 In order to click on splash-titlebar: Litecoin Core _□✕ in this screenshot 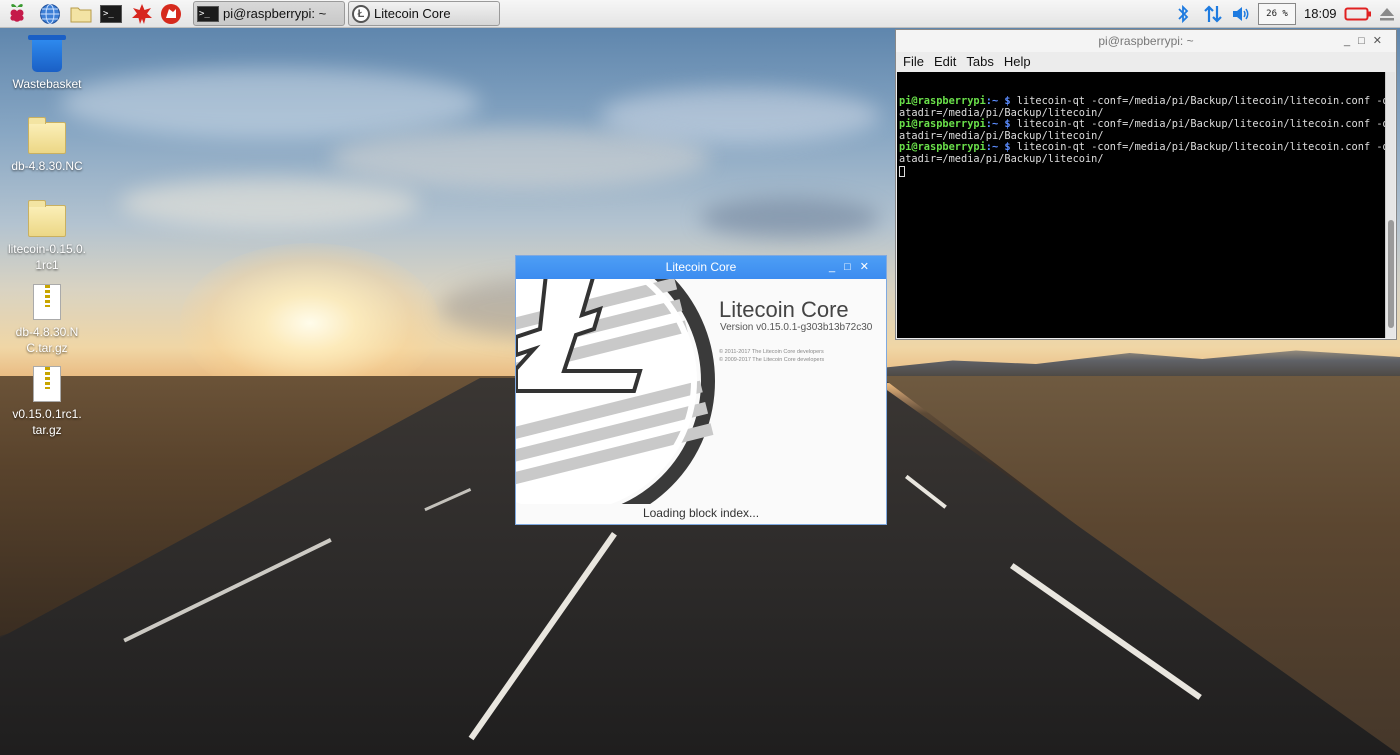, I will do `click(701, 267)`.